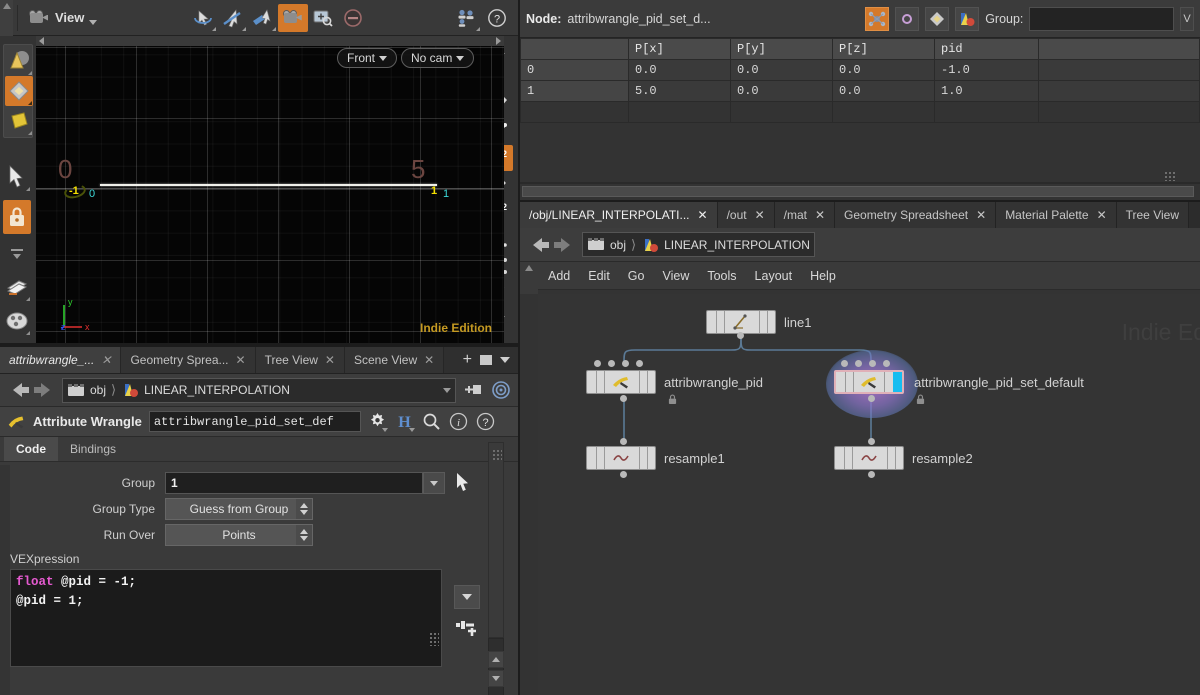 The width and height of the screenshot is (1200, 695). What do you see at coordinates (916, 215) in the screenshot?
I see `tab-geometry-spreadsheet: Geometry Spreadsheet ✕` at bounding box center [916, 215].